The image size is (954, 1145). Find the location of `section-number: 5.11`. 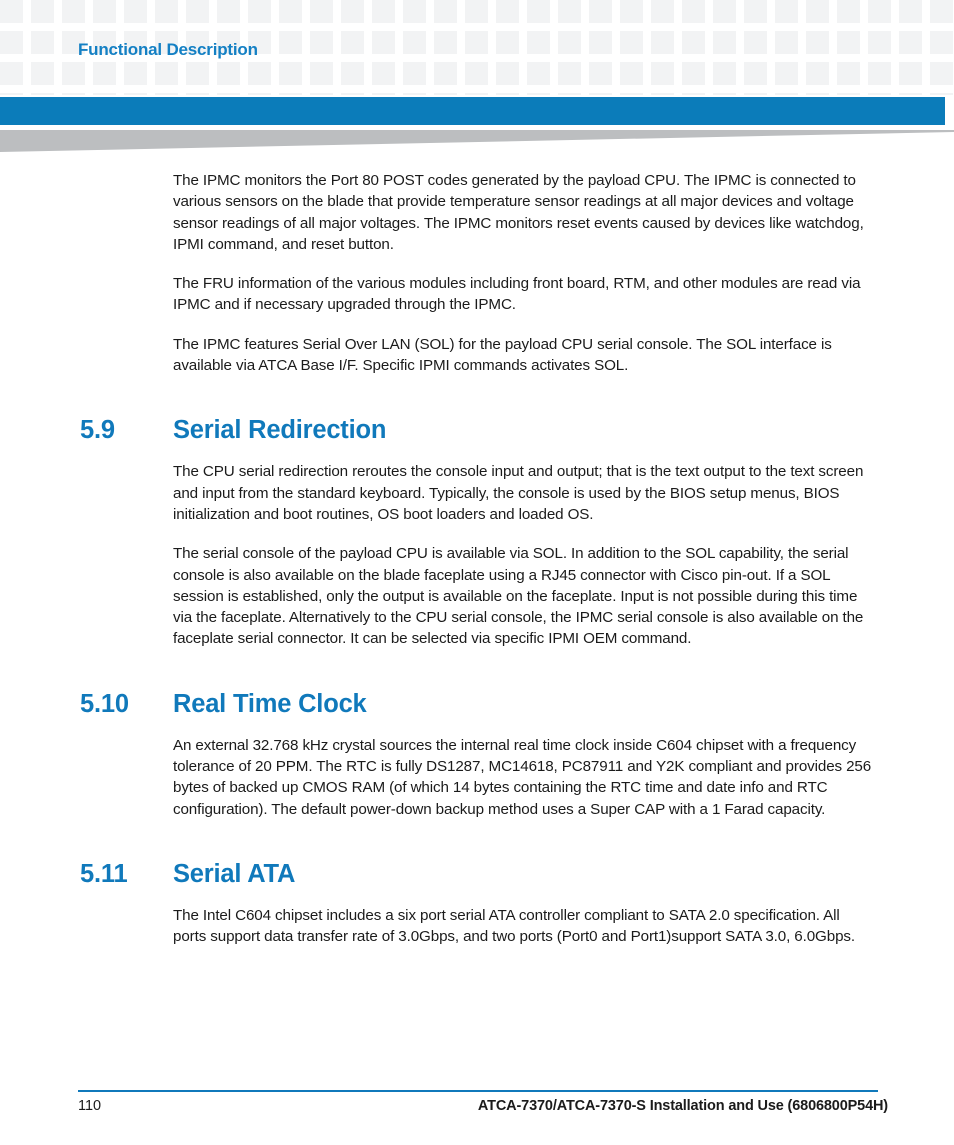

section-number: 5.11 is located at coordinates (104, 873).